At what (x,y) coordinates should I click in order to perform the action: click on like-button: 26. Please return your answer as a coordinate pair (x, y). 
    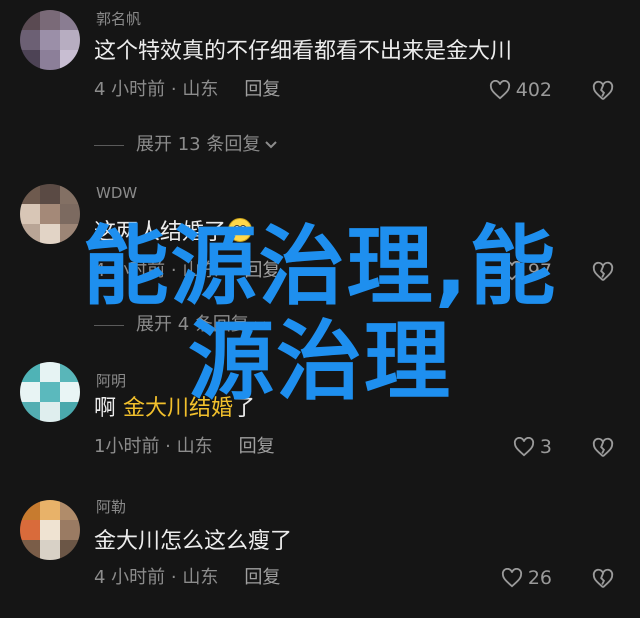
    Looking at the image, I should click on (526, 578).